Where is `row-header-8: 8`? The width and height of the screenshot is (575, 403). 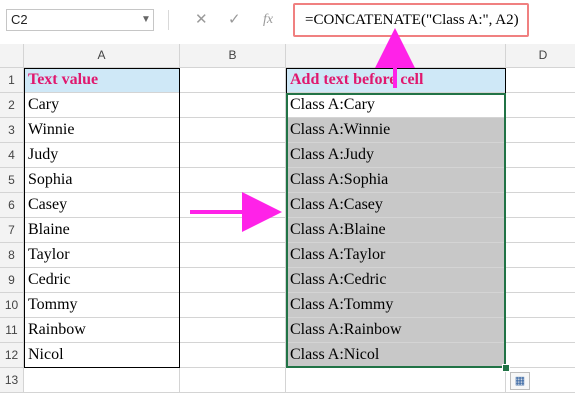
row-header-8: 8 is located at coordinates (12, 255).